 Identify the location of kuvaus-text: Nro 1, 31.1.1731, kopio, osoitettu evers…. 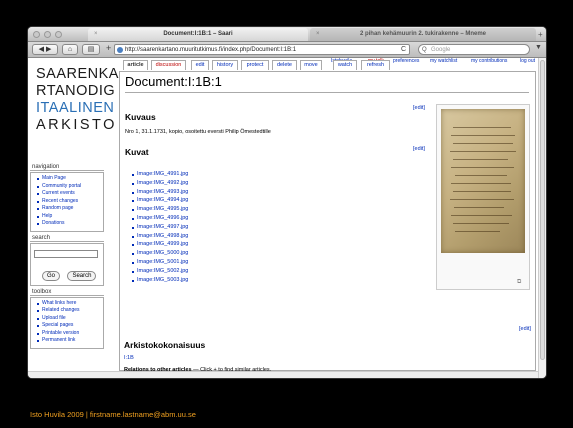
(198, 132).